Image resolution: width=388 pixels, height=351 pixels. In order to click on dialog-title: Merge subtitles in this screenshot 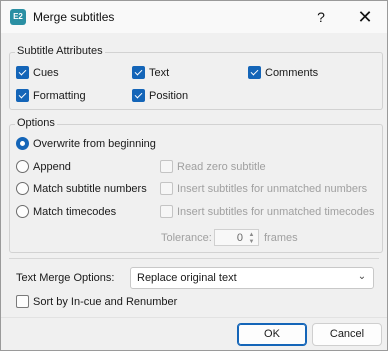, I will do `click(74, 17)`.